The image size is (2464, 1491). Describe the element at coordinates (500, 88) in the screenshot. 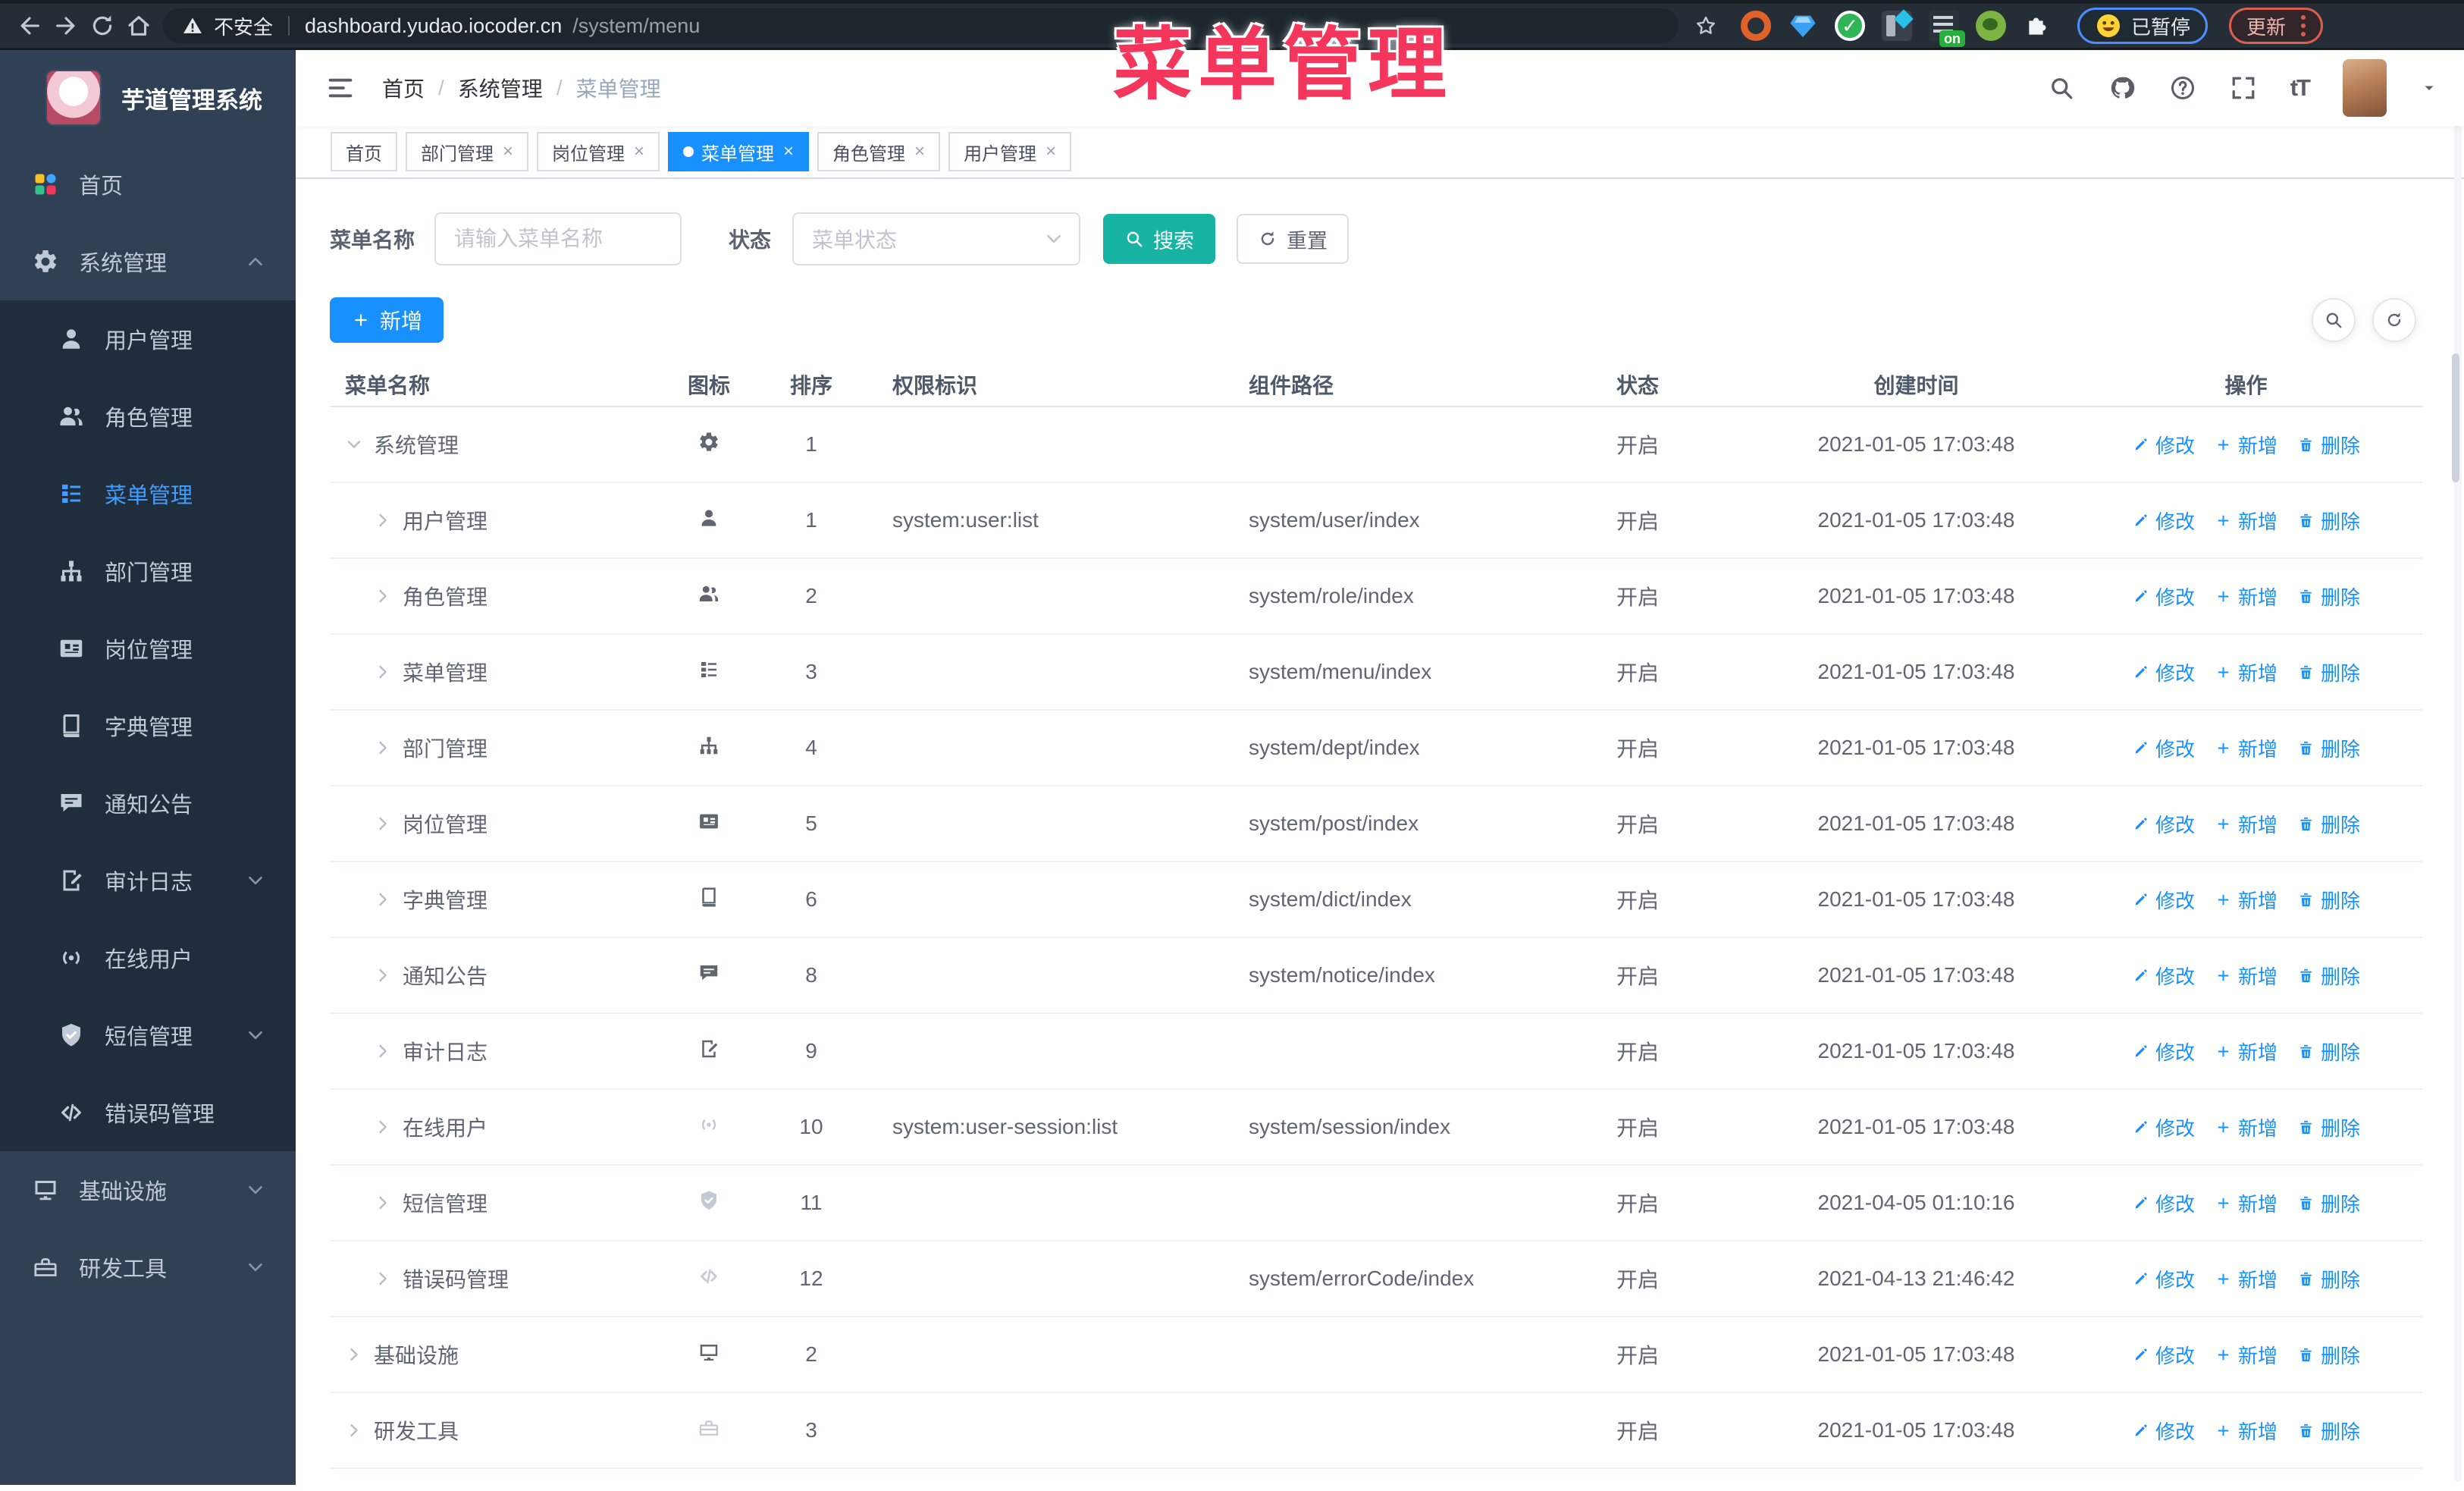

I see `breadcrumb-item: 系统管理` at that location.